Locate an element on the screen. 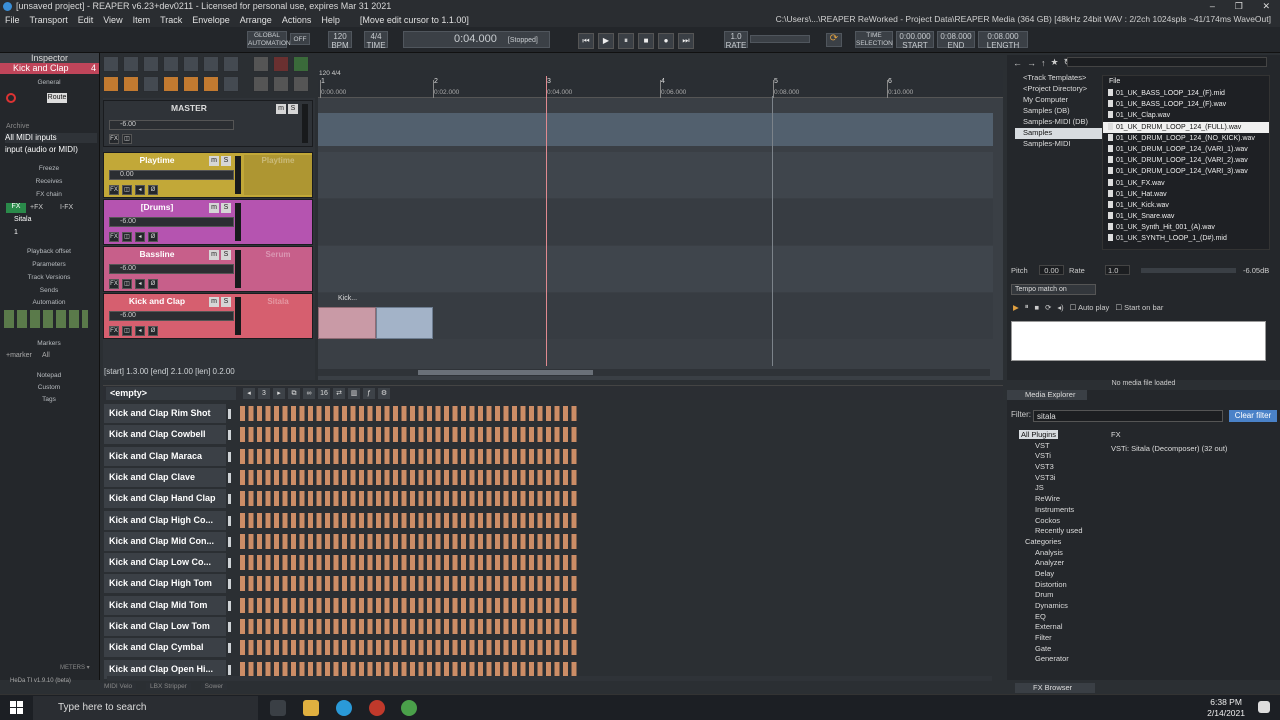 The height and width of the screenshot is (720, 1280). file-item: 01_UK_BASS_LOOP_124_(F).wav is located at coordinates (1186, 104).